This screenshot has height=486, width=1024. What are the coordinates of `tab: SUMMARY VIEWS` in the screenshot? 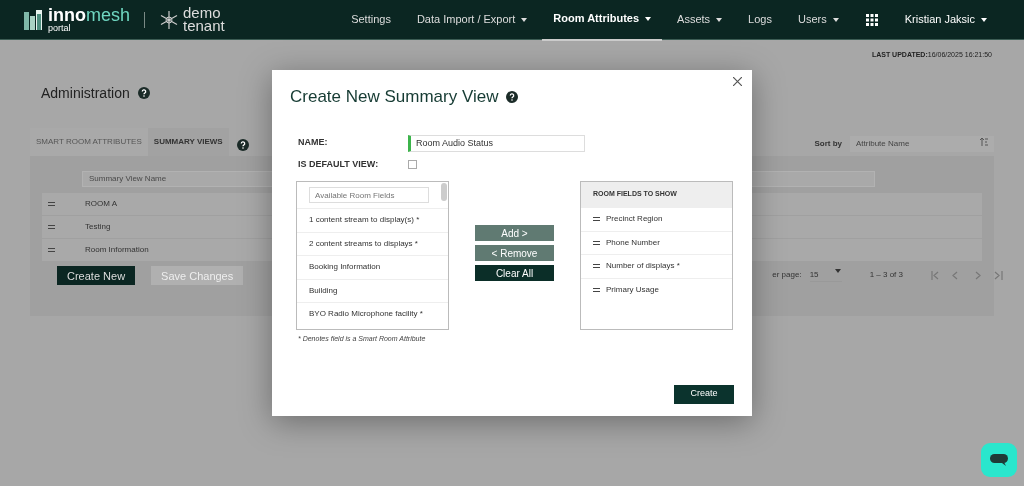 It's located at (188, 142).